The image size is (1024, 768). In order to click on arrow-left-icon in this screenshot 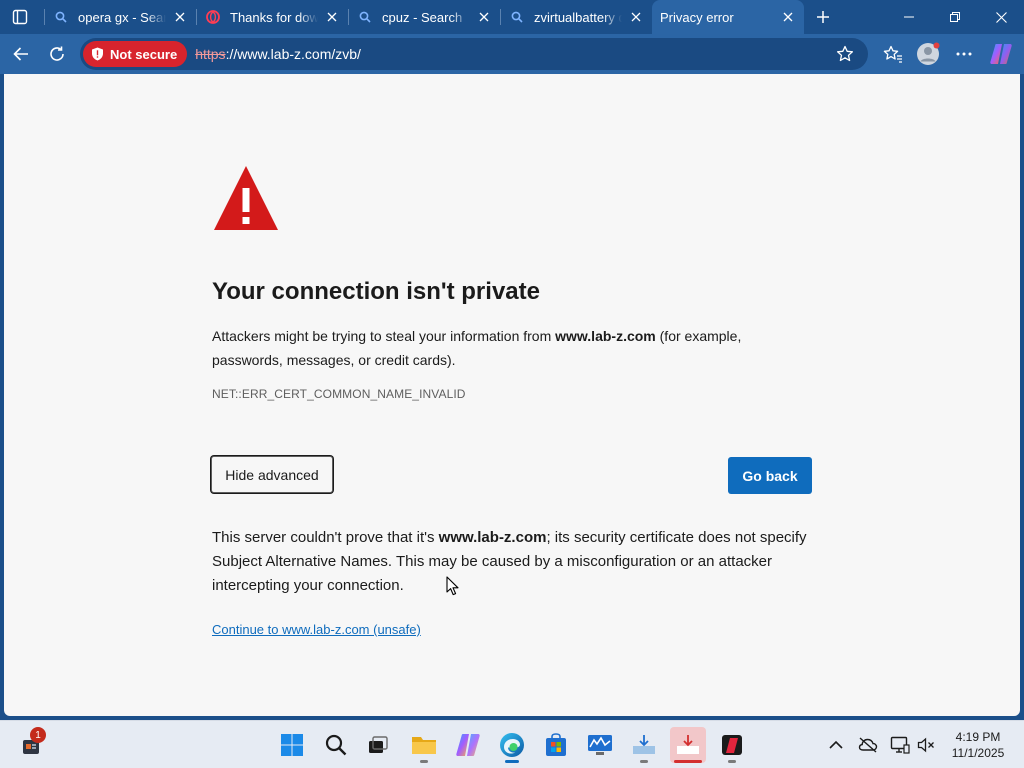, I will do `click(20, 54)`.